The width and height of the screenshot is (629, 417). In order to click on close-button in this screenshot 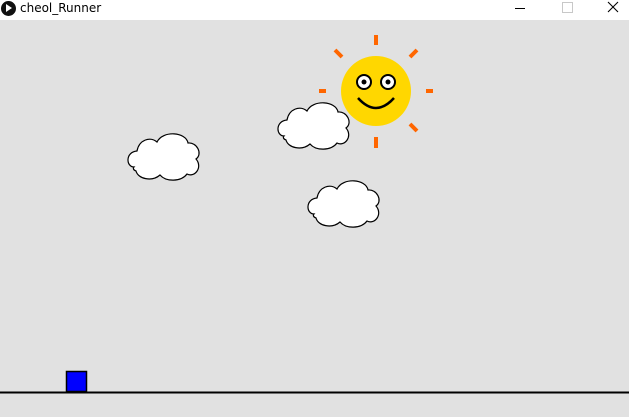, I will do `click(609, 10)`.